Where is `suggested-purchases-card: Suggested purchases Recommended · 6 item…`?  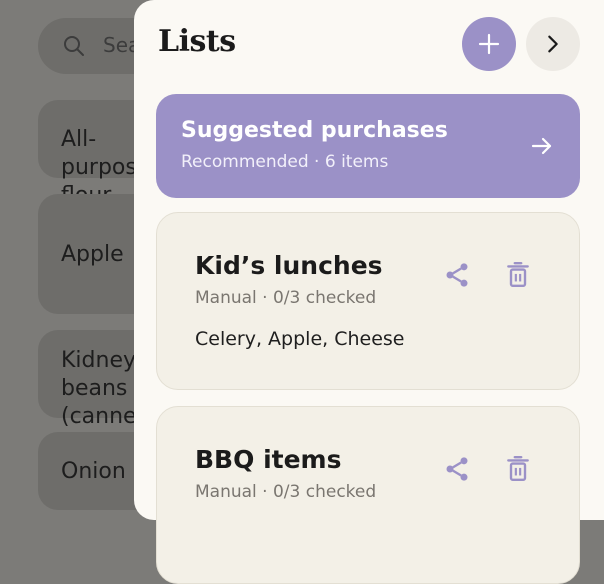
suggested-purchases-card: Suggested purchases Recommended · 6 item… is located at coordinates (368, 146).